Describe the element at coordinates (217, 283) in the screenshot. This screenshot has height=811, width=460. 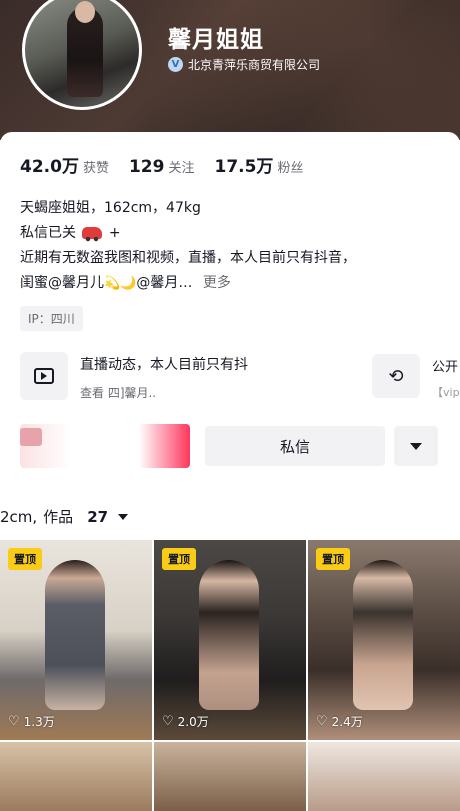
I see `bio-more-link: 更多` at that location.